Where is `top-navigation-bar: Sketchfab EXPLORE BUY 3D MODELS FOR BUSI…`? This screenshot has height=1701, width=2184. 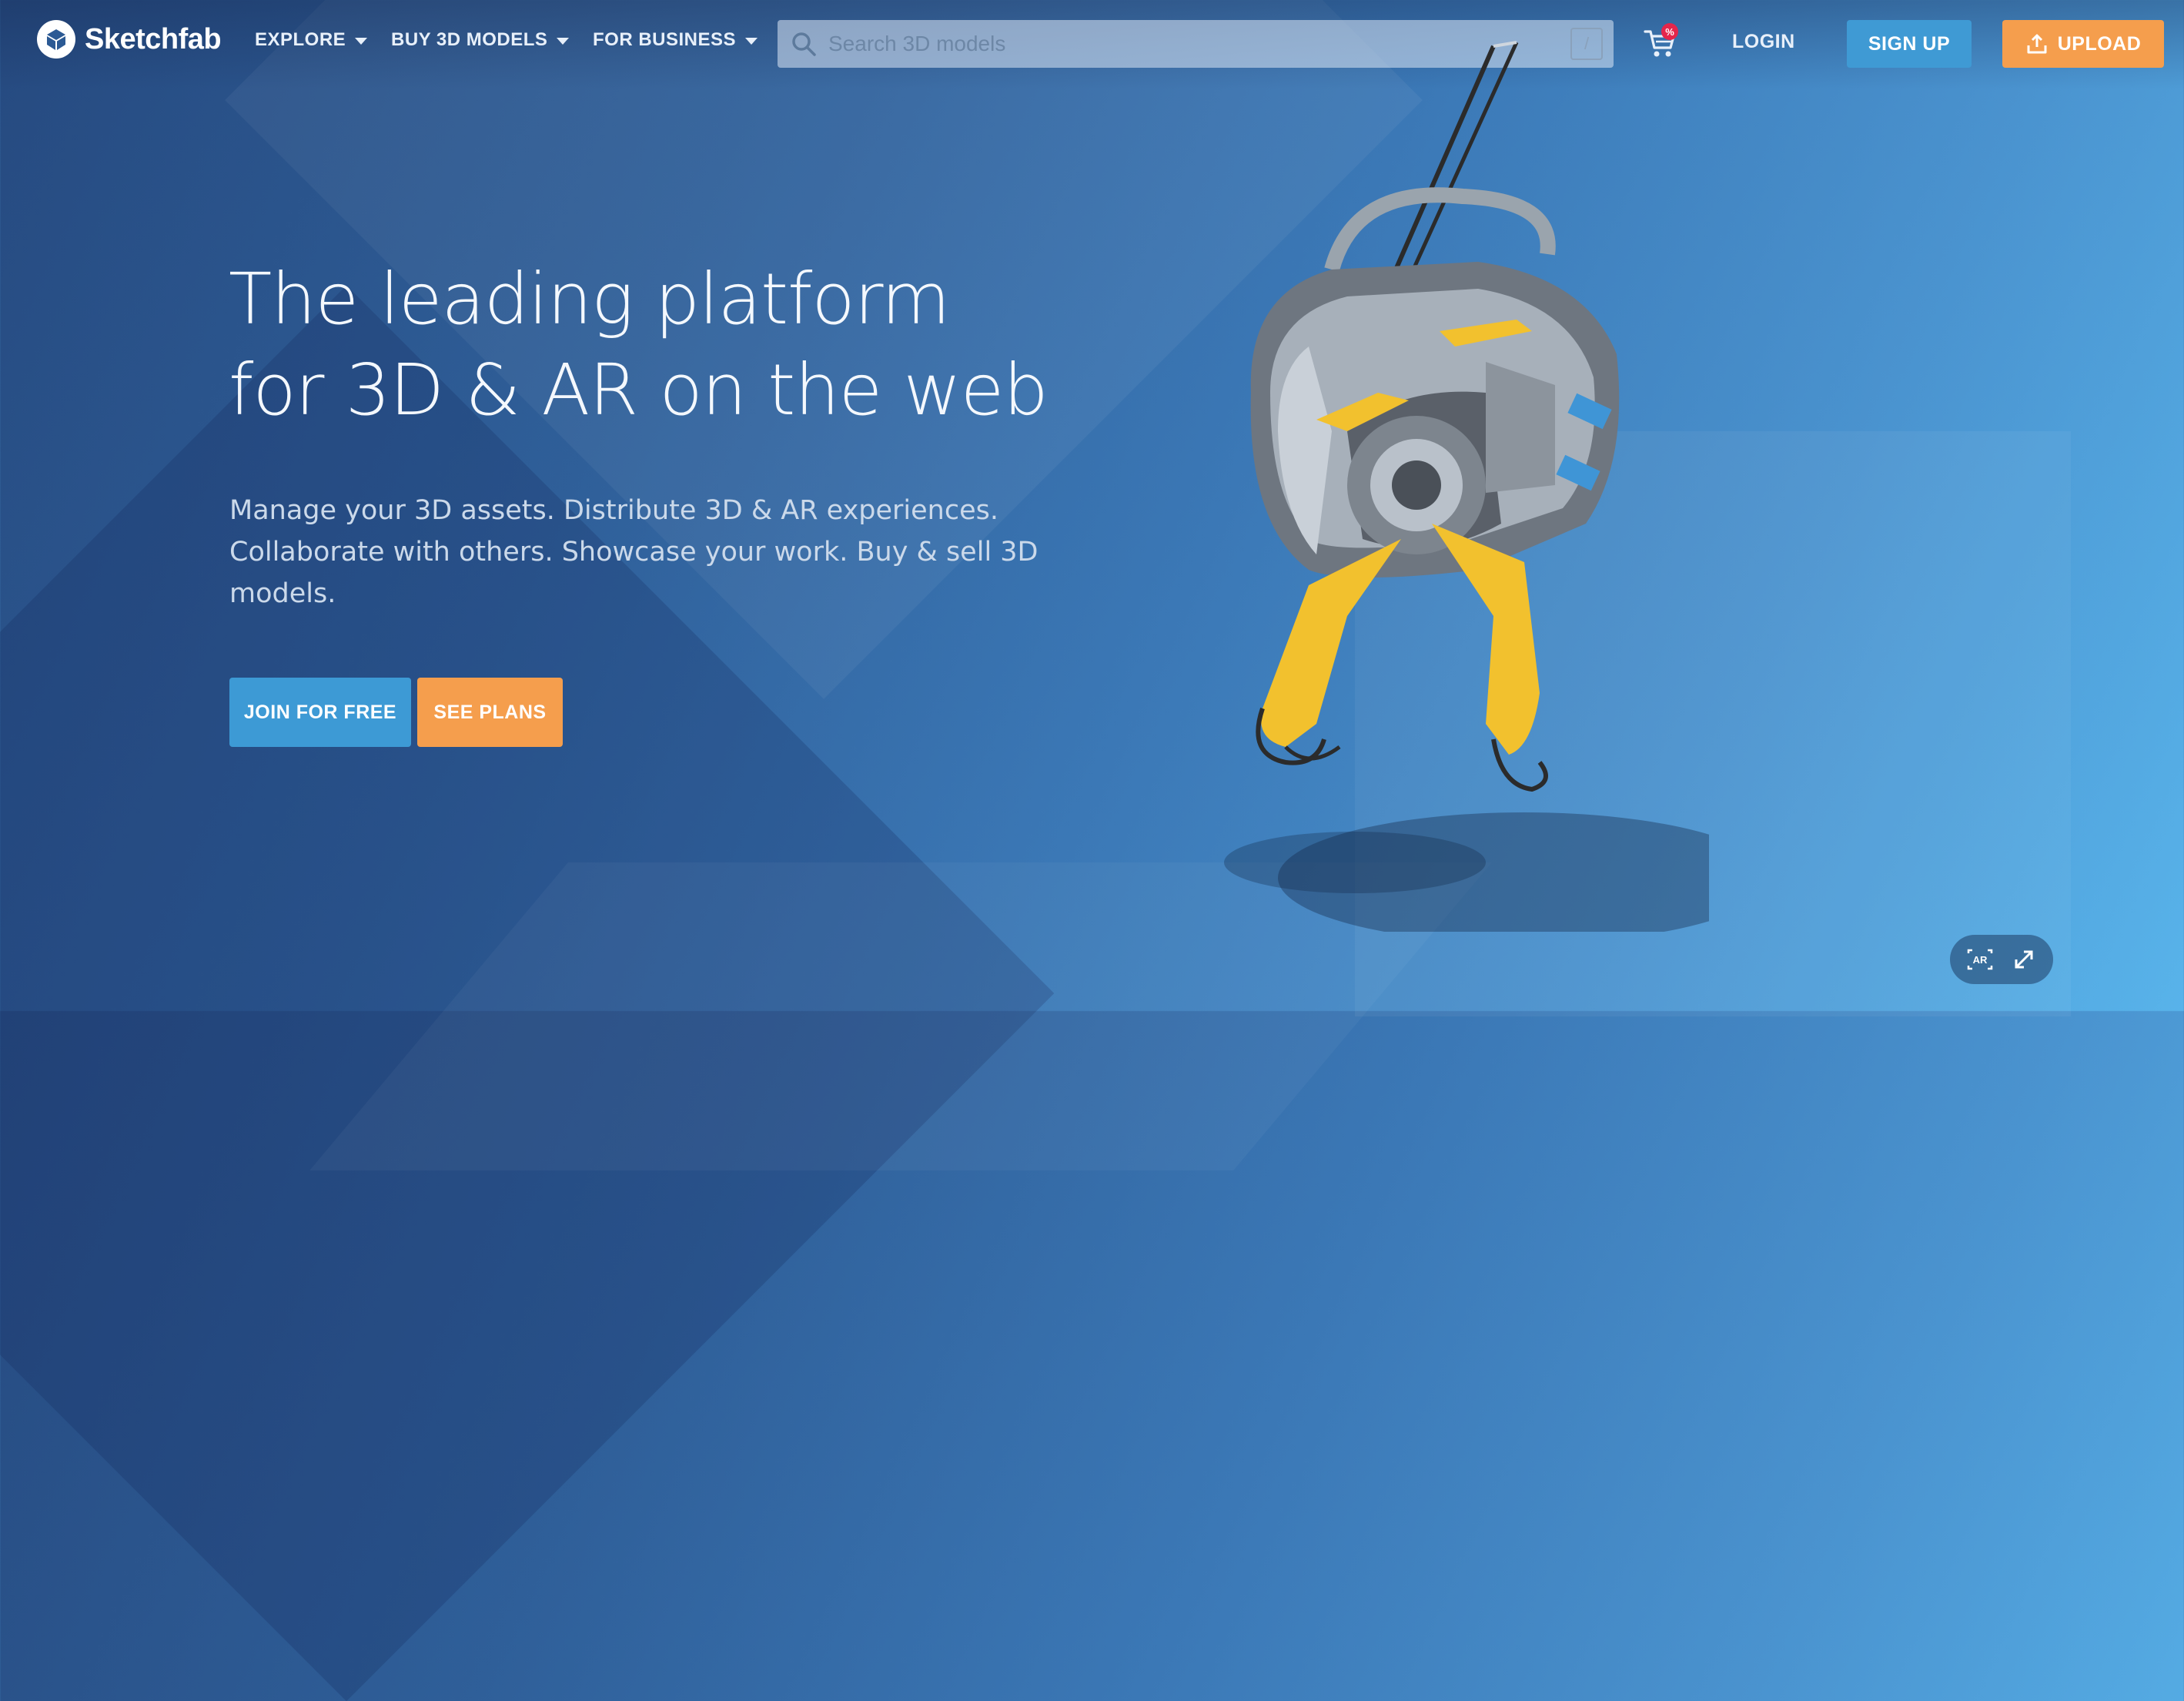
top-navigation-bar: Sketchfab EXPLORE BUY 3D MODELS FOR BUSI… is located at coordinates (1092, 44).